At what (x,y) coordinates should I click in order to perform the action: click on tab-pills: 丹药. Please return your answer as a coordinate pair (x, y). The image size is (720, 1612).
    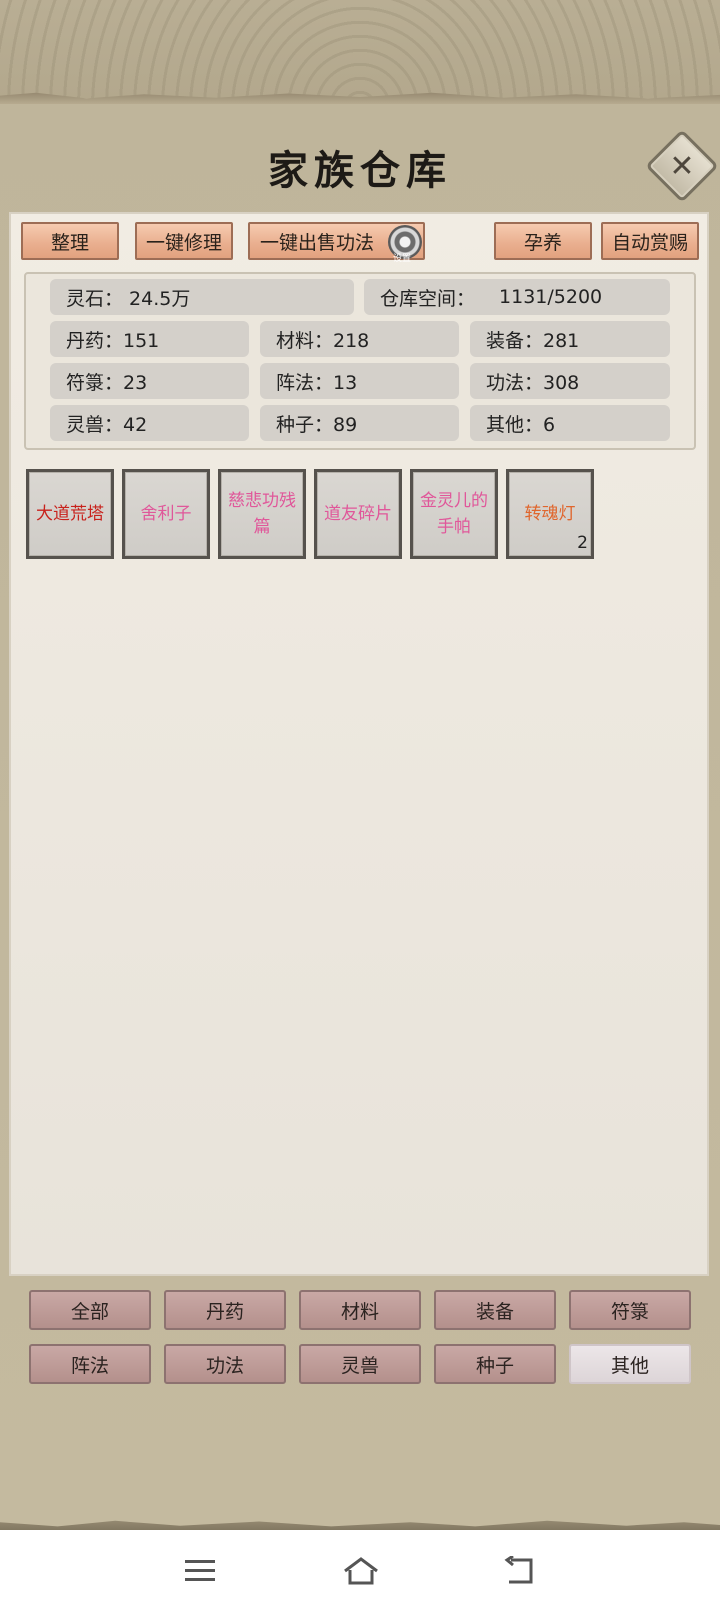
    Looking at the image, I should click on (225, 1310).